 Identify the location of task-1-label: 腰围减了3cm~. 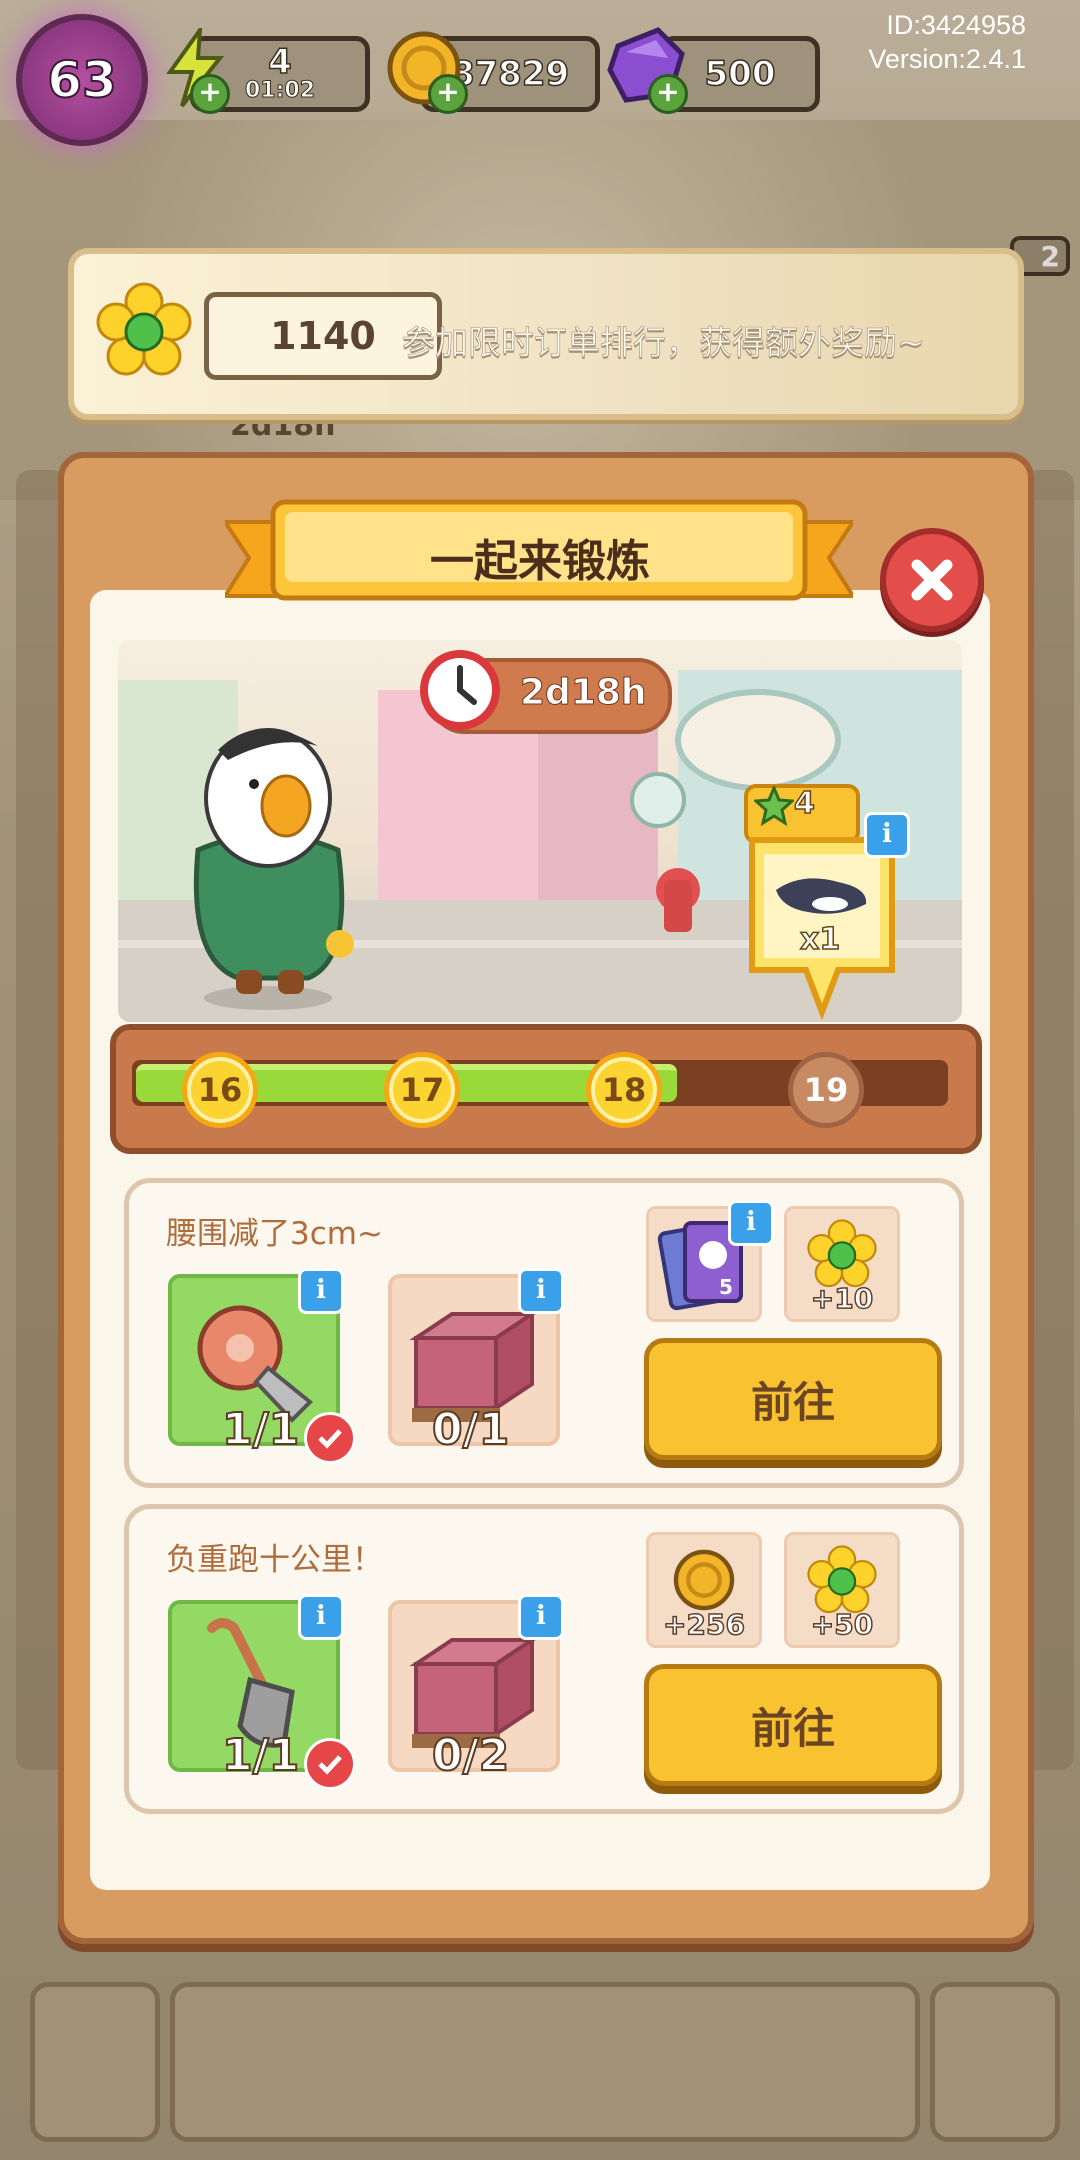
(274, 1234).